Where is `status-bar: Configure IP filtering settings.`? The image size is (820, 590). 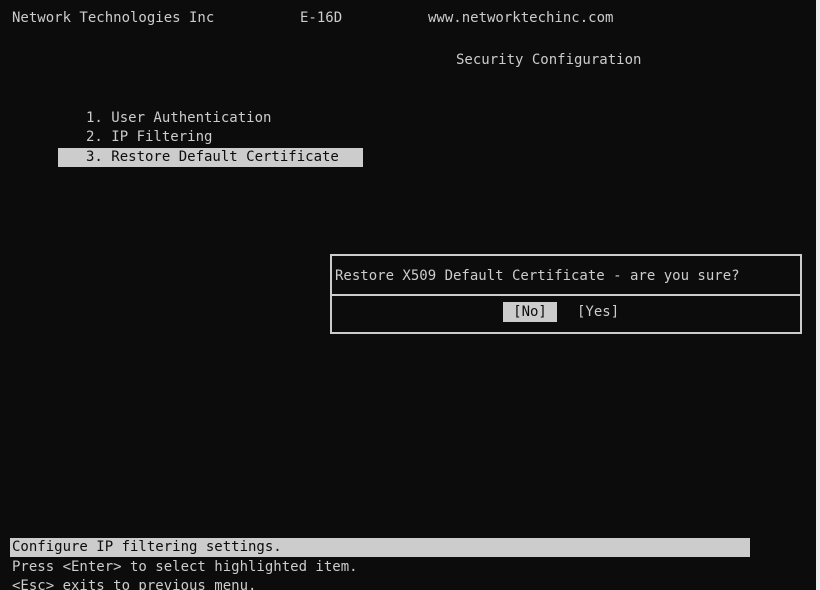 status-bar: Configure IP filtering settings. is located at coordinates (380, 547).